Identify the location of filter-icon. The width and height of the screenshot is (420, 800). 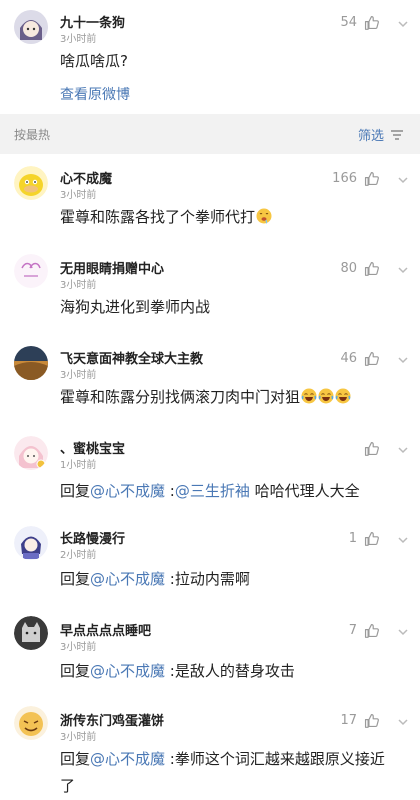
(397, 134).